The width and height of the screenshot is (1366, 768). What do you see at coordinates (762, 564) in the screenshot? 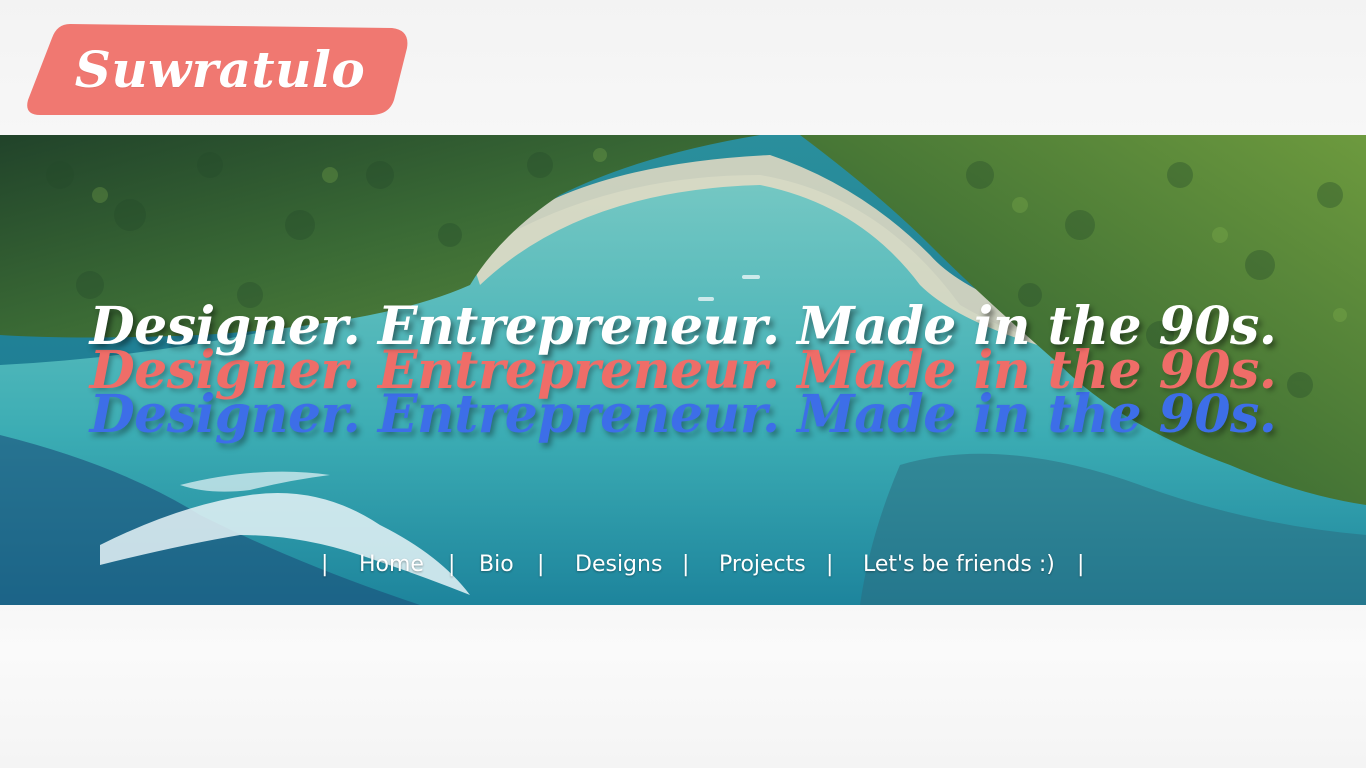
I see `nav-link-projects: Projects` at bounding box center [762, 564].